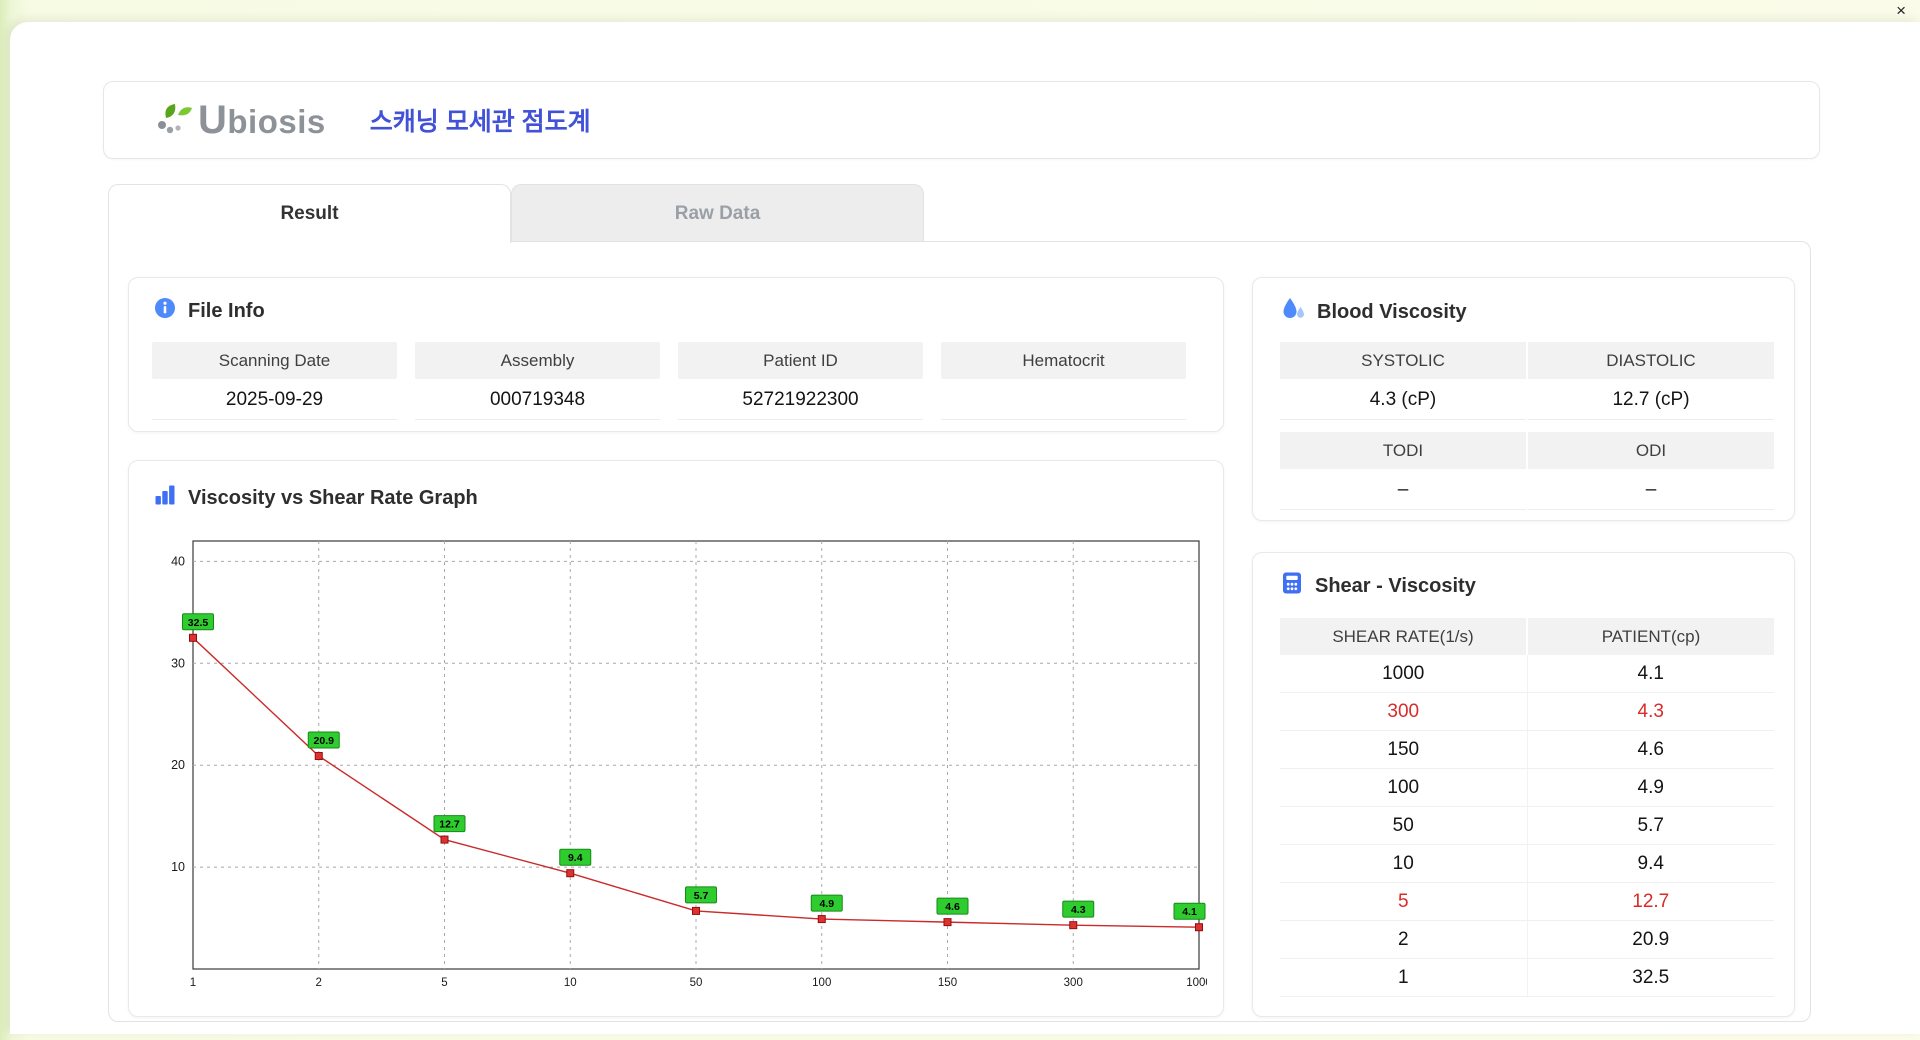 This screenshot has width=1920, height=1040. I want to click on table-row: 50 5.7, so click(1527, 826).